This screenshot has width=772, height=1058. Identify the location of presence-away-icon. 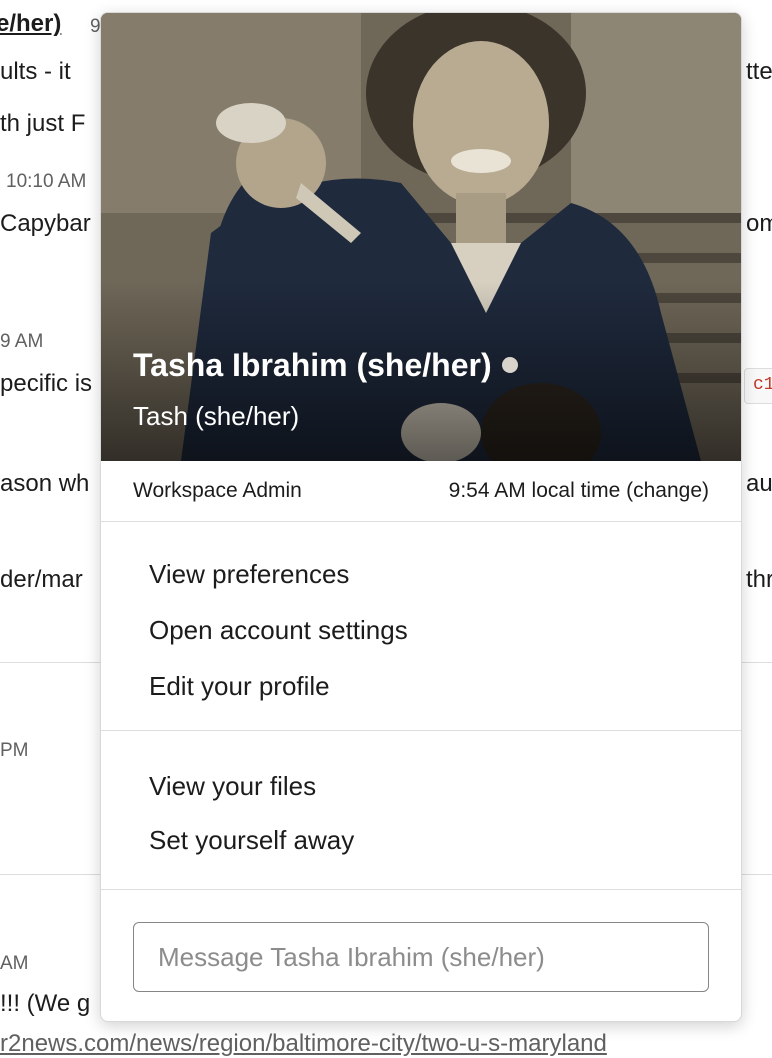
(509, 364).